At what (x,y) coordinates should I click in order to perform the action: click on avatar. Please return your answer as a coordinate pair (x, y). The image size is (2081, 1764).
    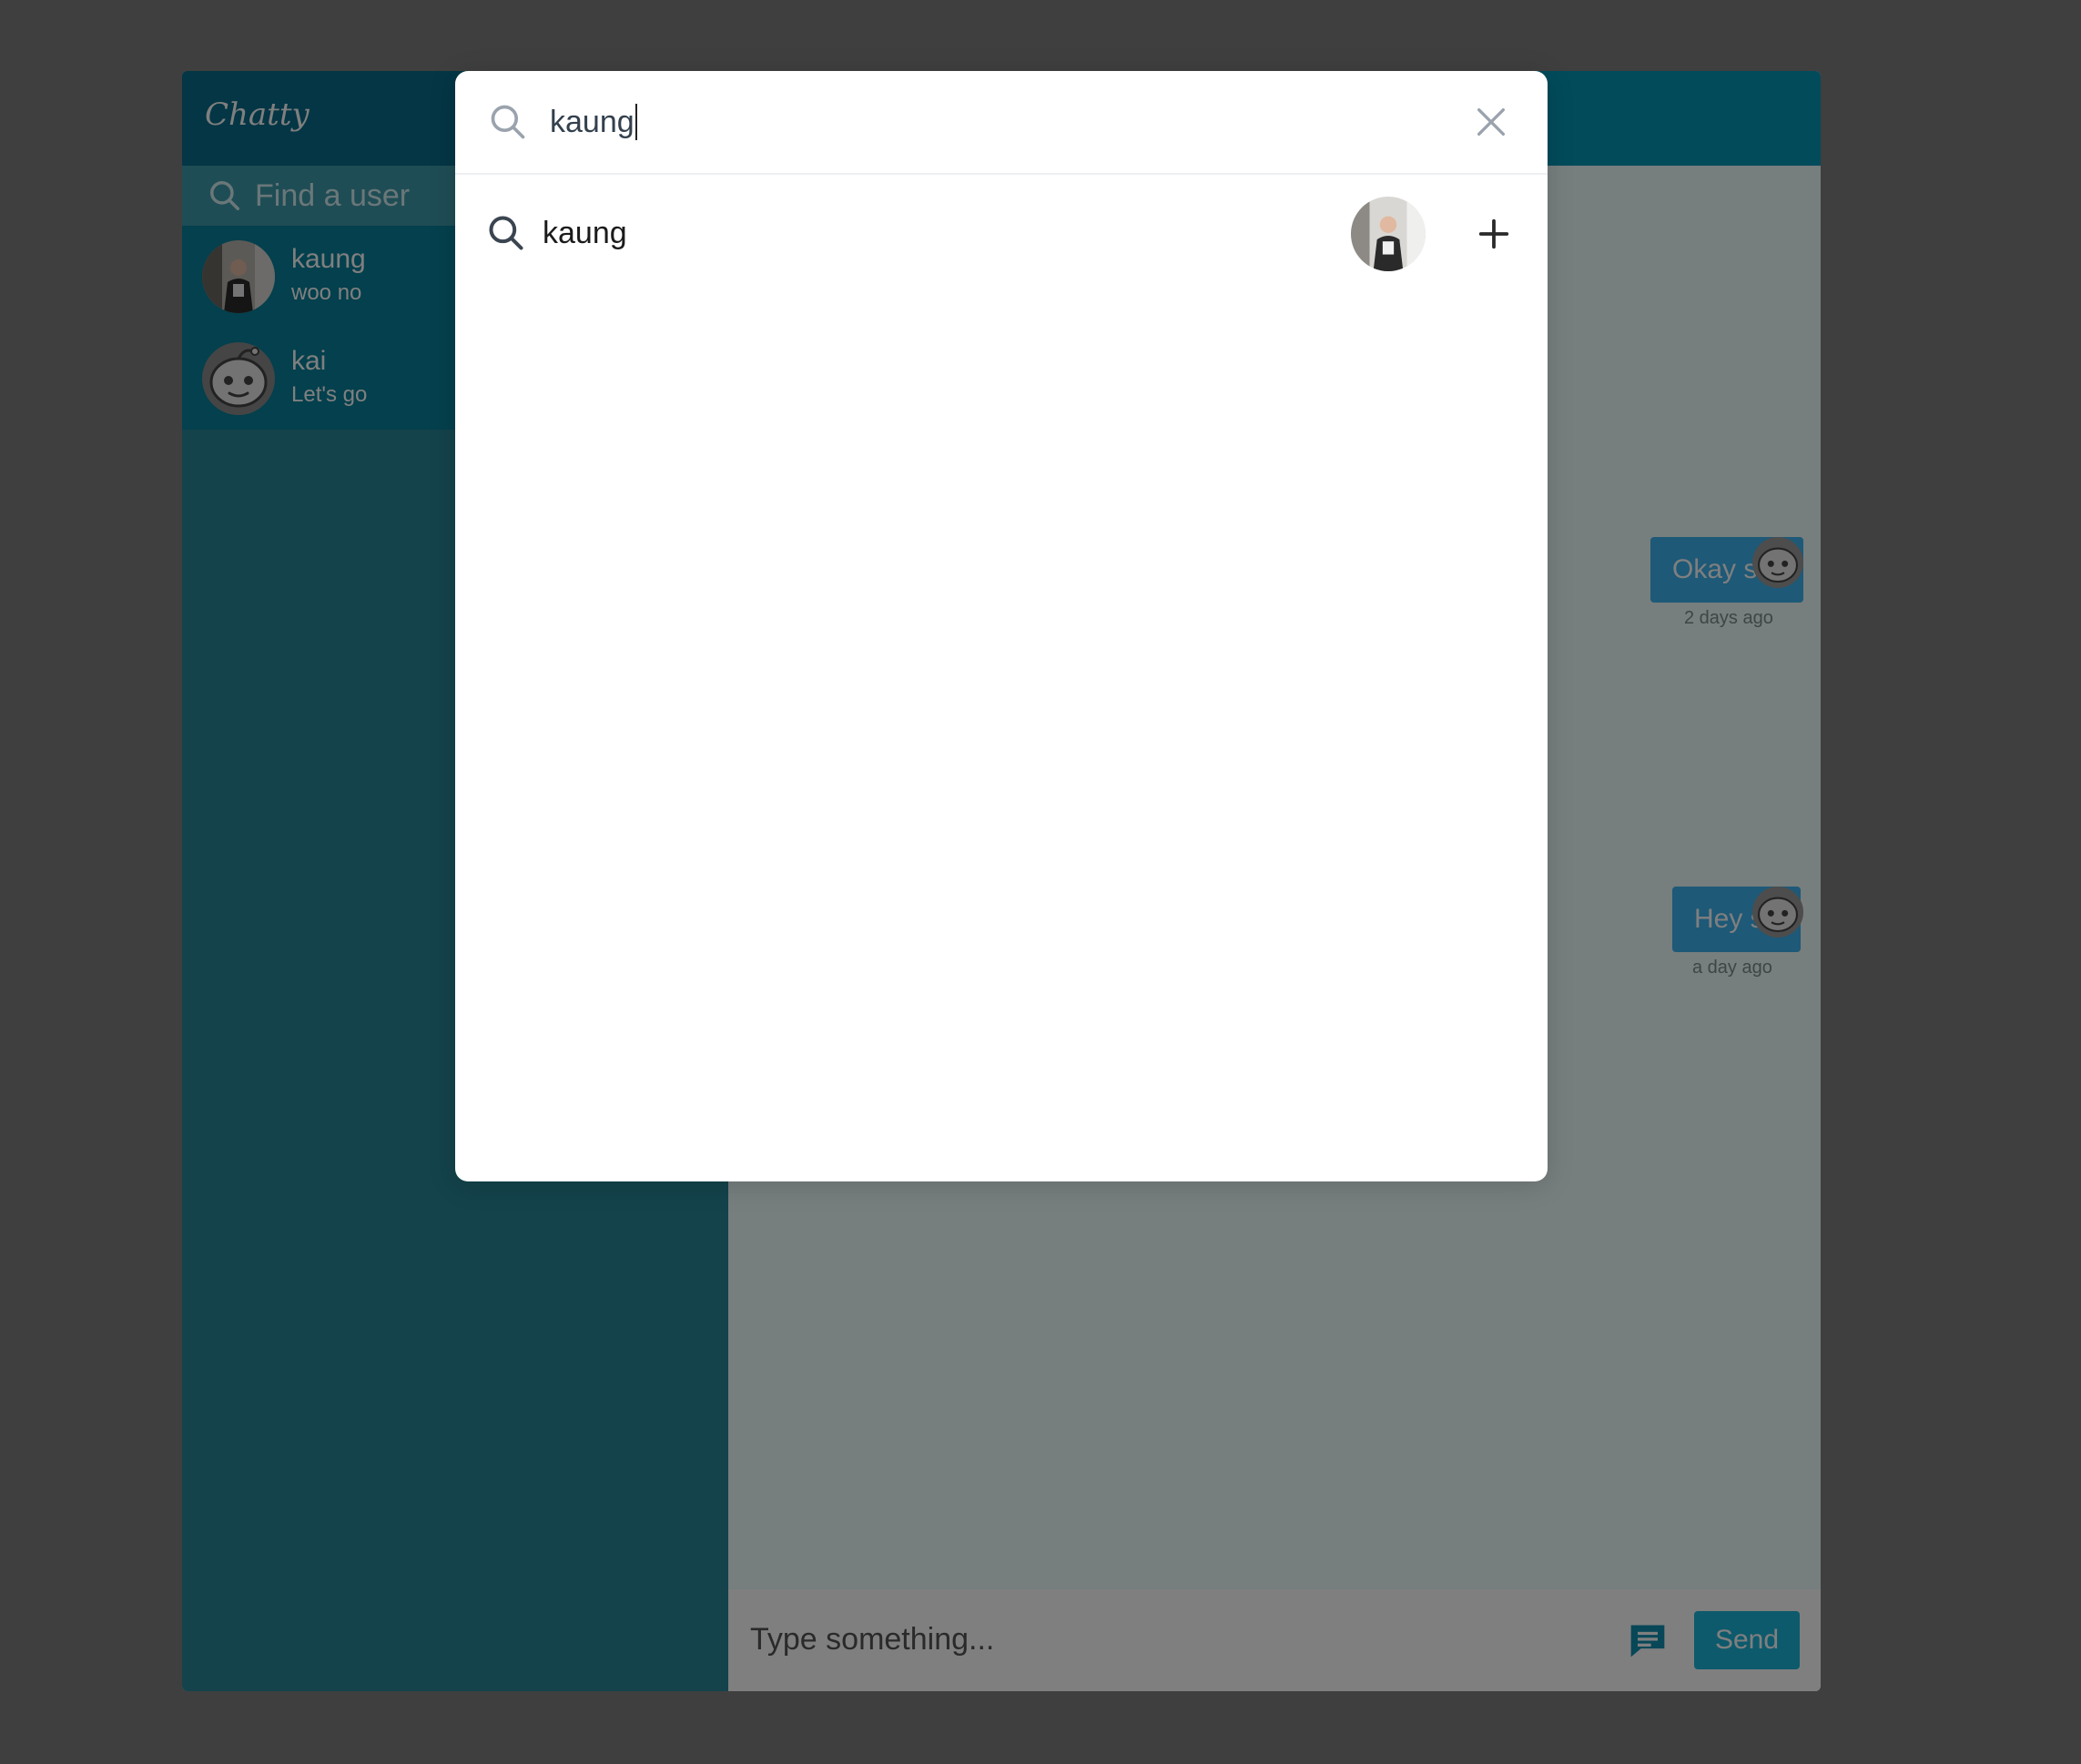
    Looking at the image, I should click on (1389, 234).